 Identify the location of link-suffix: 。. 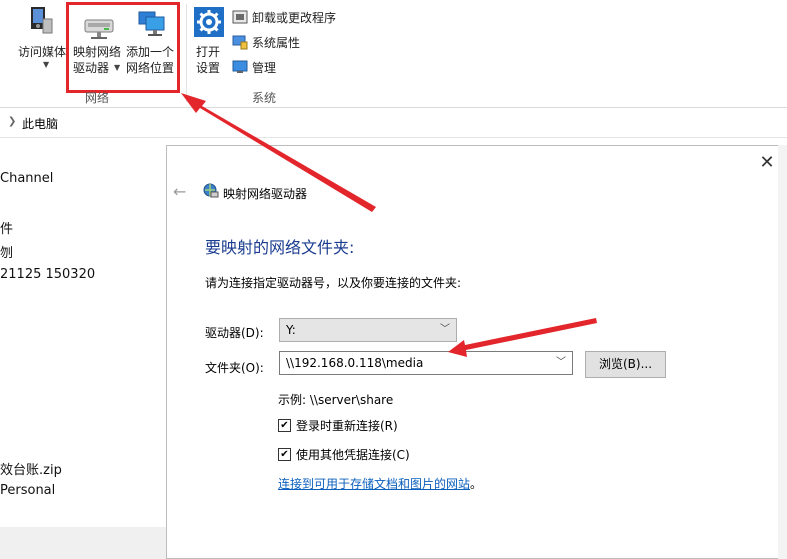
(476, 484).